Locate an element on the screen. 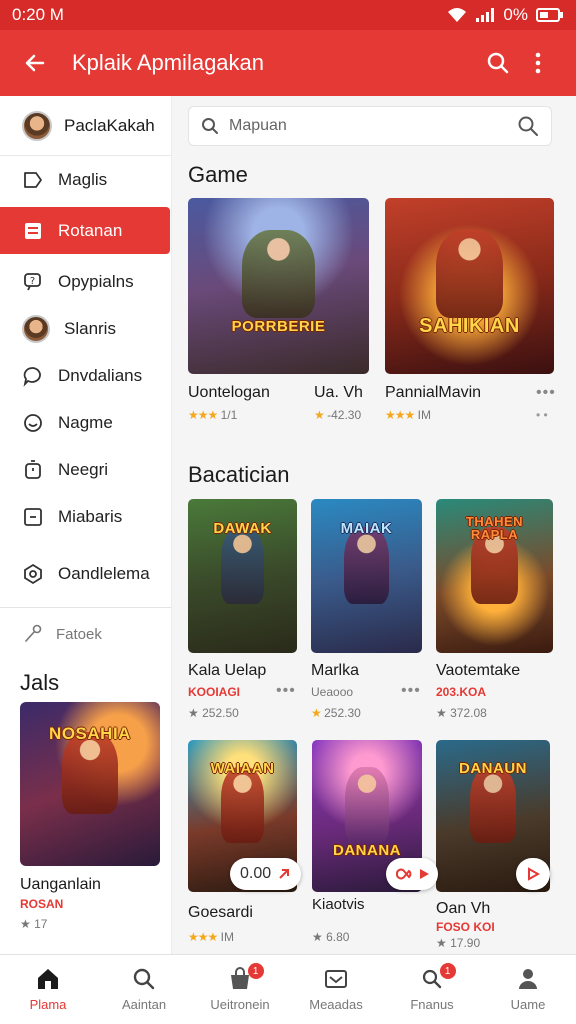 This screenshot has width=576, height=1024. sidebar-item-label: Neegri is located at coordinates (83, 469).